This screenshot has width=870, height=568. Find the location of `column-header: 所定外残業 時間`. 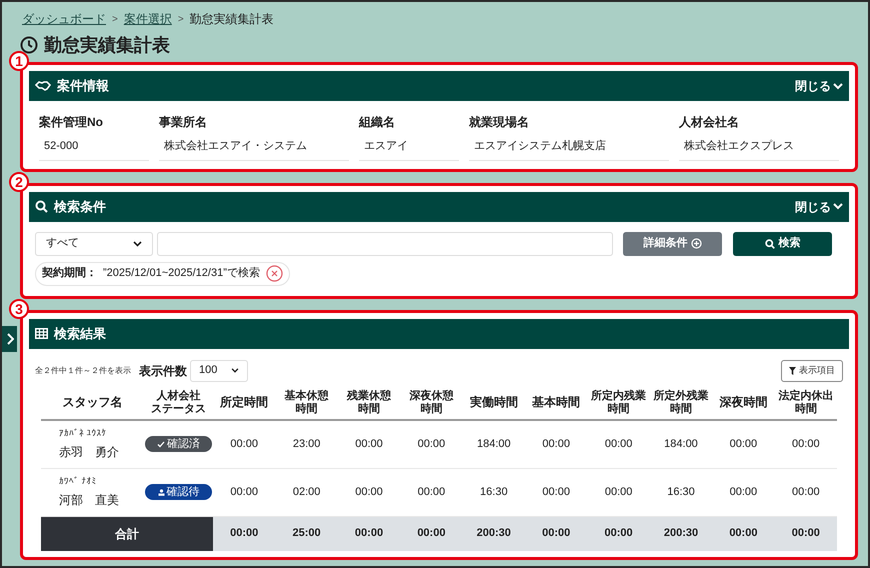

column-header: 所定外残業 時間 is located at coordinates (680, 403).